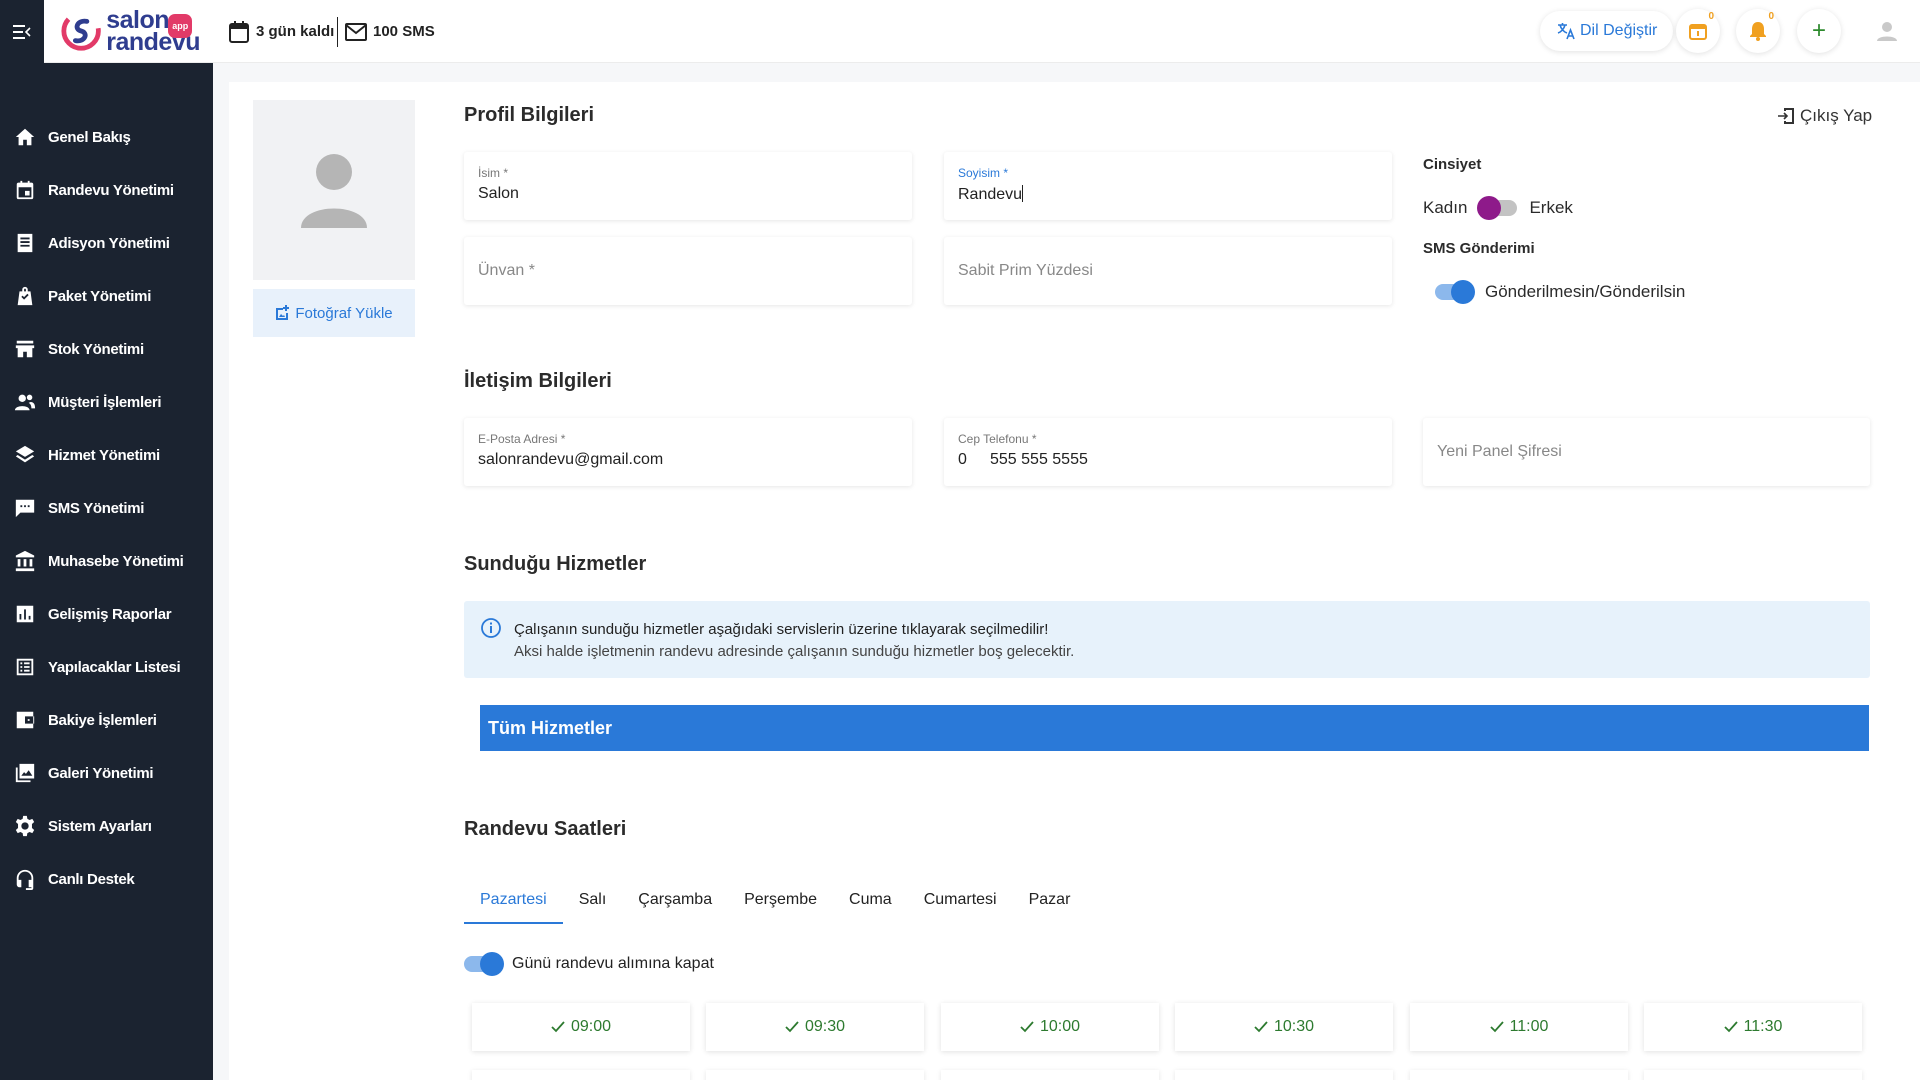 Image resolution: width=1920 pixels, height=1080 pixels. Describe the element at coordinates (1497, 208) in the screenshot. I see `gender-toggle` at that location.